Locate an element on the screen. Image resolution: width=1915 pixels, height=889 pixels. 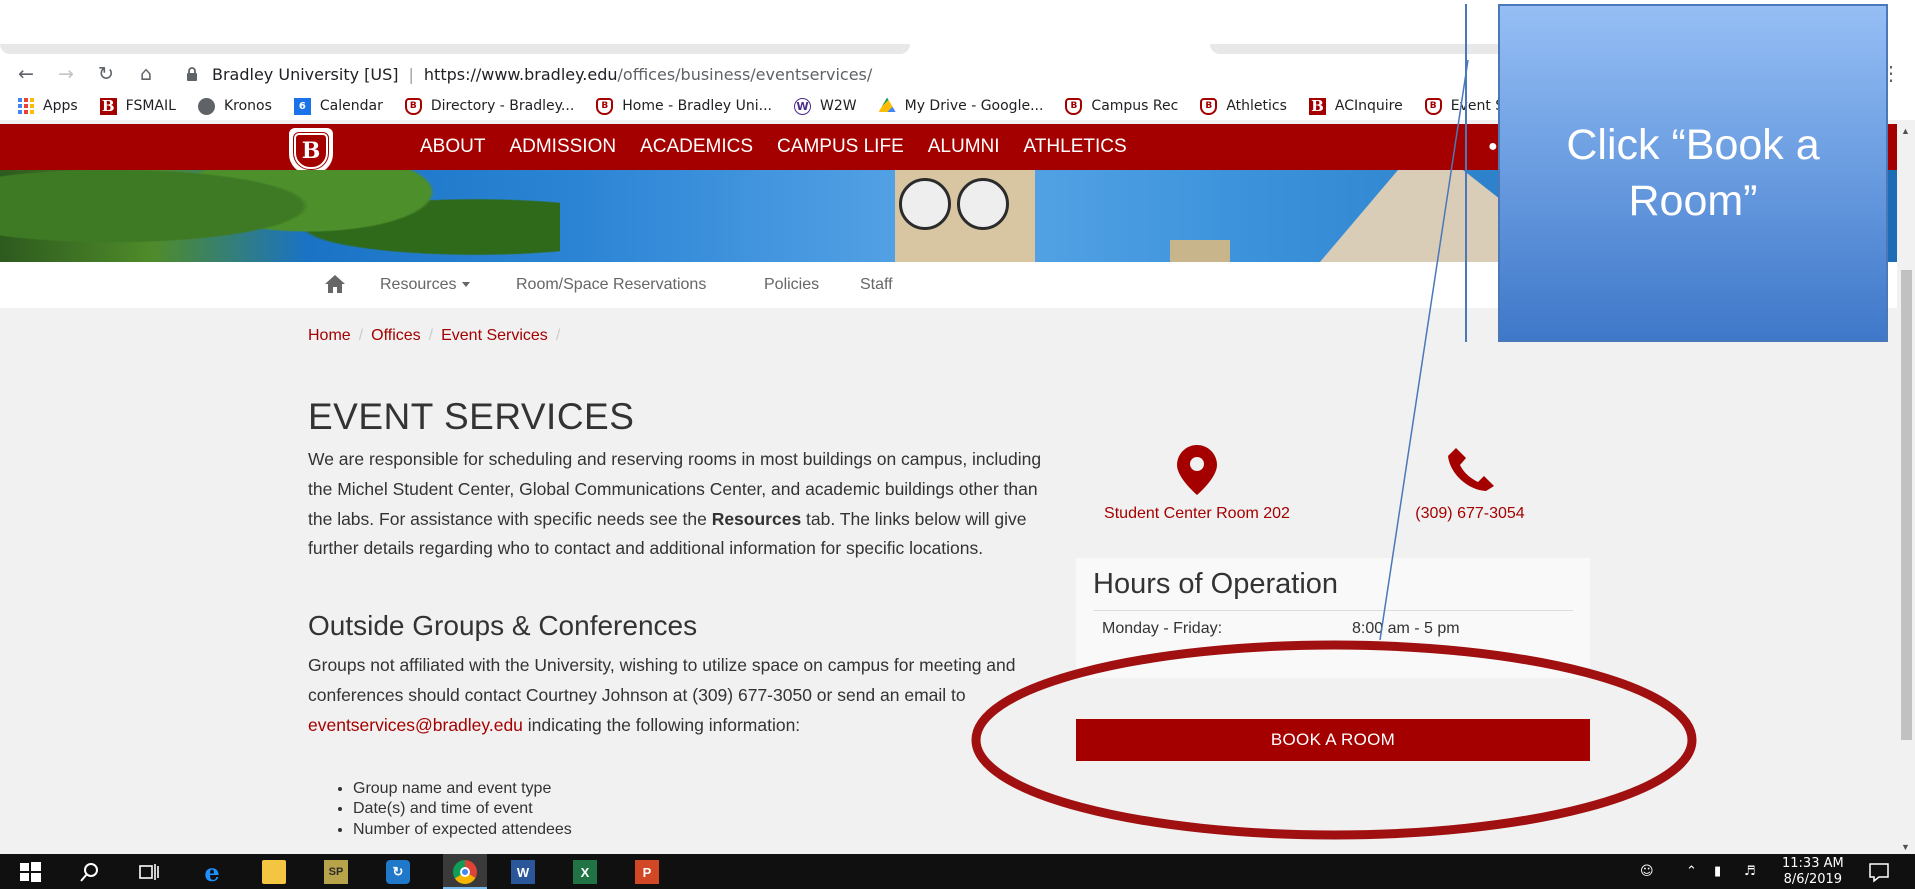
hours-title: Hours of Operation is located at coordinates (1216, 584).